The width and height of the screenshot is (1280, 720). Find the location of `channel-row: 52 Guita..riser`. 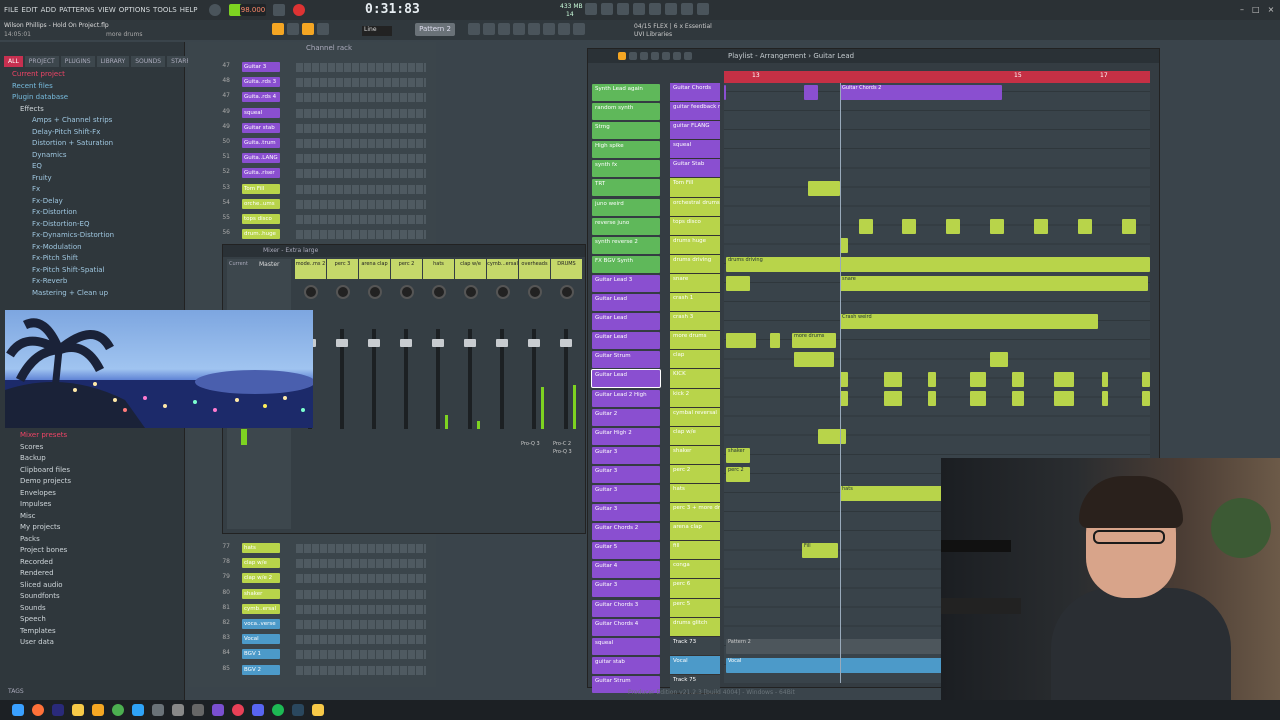

channel-row: 52 Guita..riser is located at coordinates (312, 174).